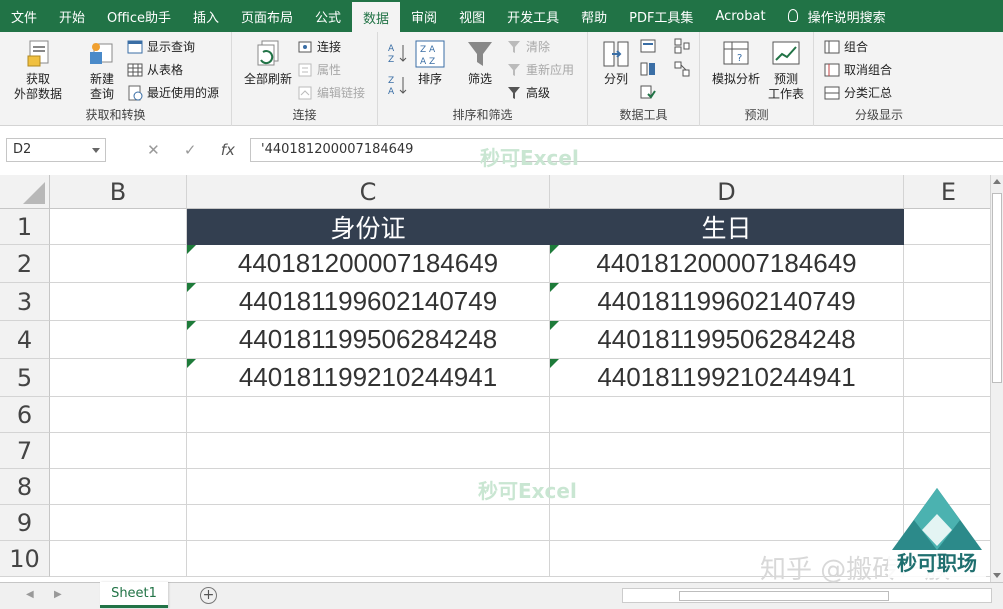 This screenshot has width=1003, height=609. I want to click on cell-c2: 440181200007184649, so click(368, 264).